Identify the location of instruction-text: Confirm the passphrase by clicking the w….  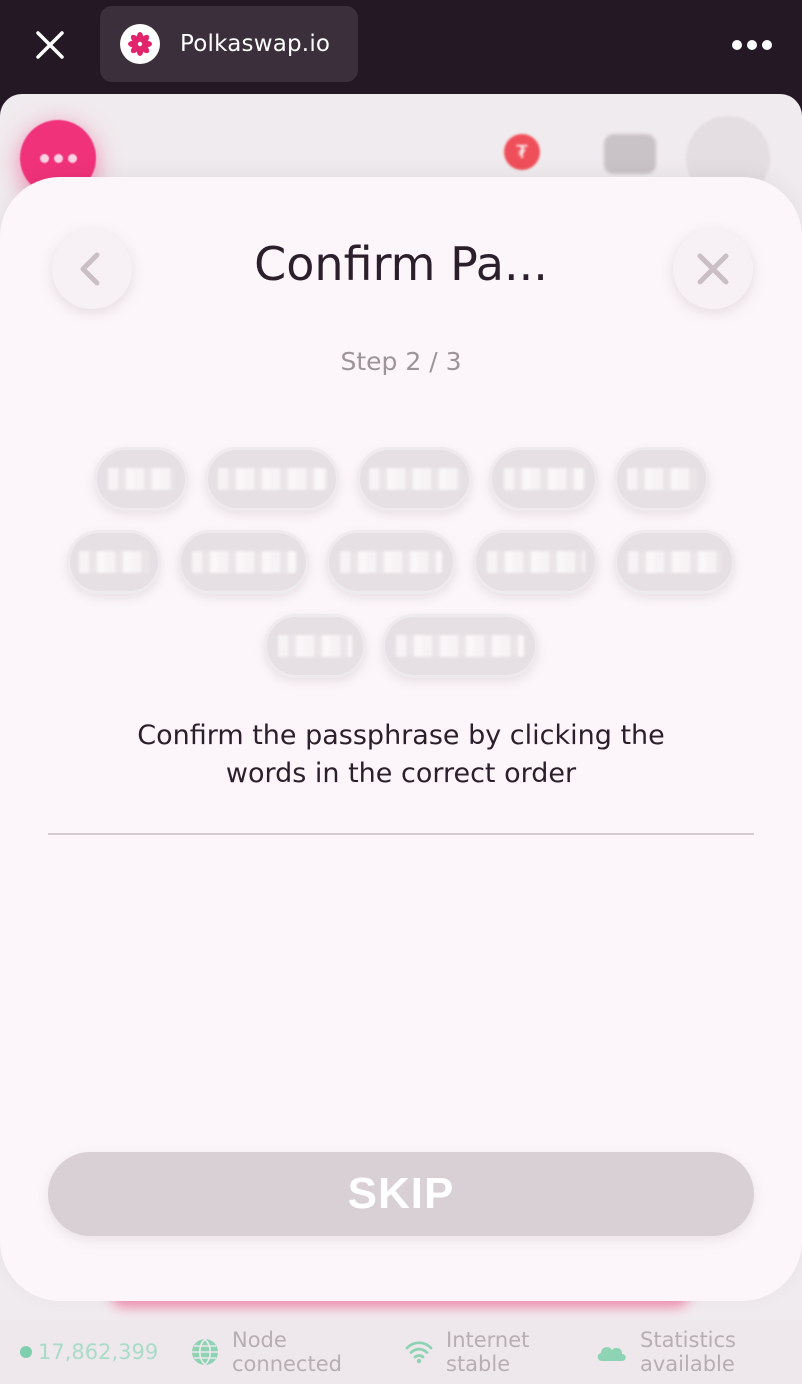
(401, 754).